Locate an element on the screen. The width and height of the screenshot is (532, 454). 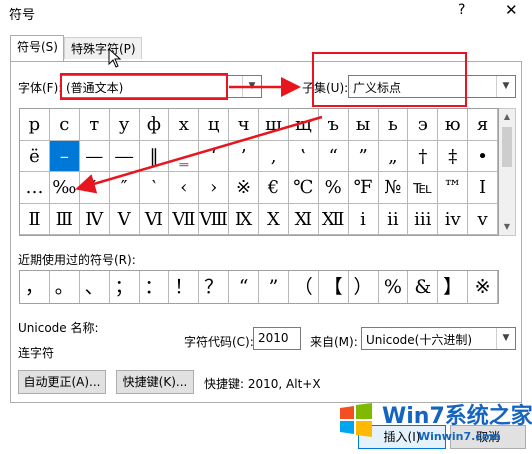
symbol-cell: ч is located at coordinates (244, 125).